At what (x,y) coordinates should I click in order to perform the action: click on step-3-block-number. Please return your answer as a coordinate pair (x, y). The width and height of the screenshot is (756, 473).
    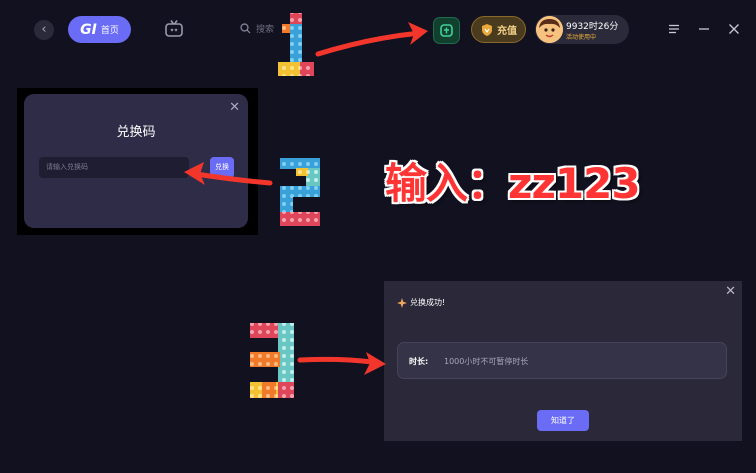
    Looking at the image, I should click on (272, 360).